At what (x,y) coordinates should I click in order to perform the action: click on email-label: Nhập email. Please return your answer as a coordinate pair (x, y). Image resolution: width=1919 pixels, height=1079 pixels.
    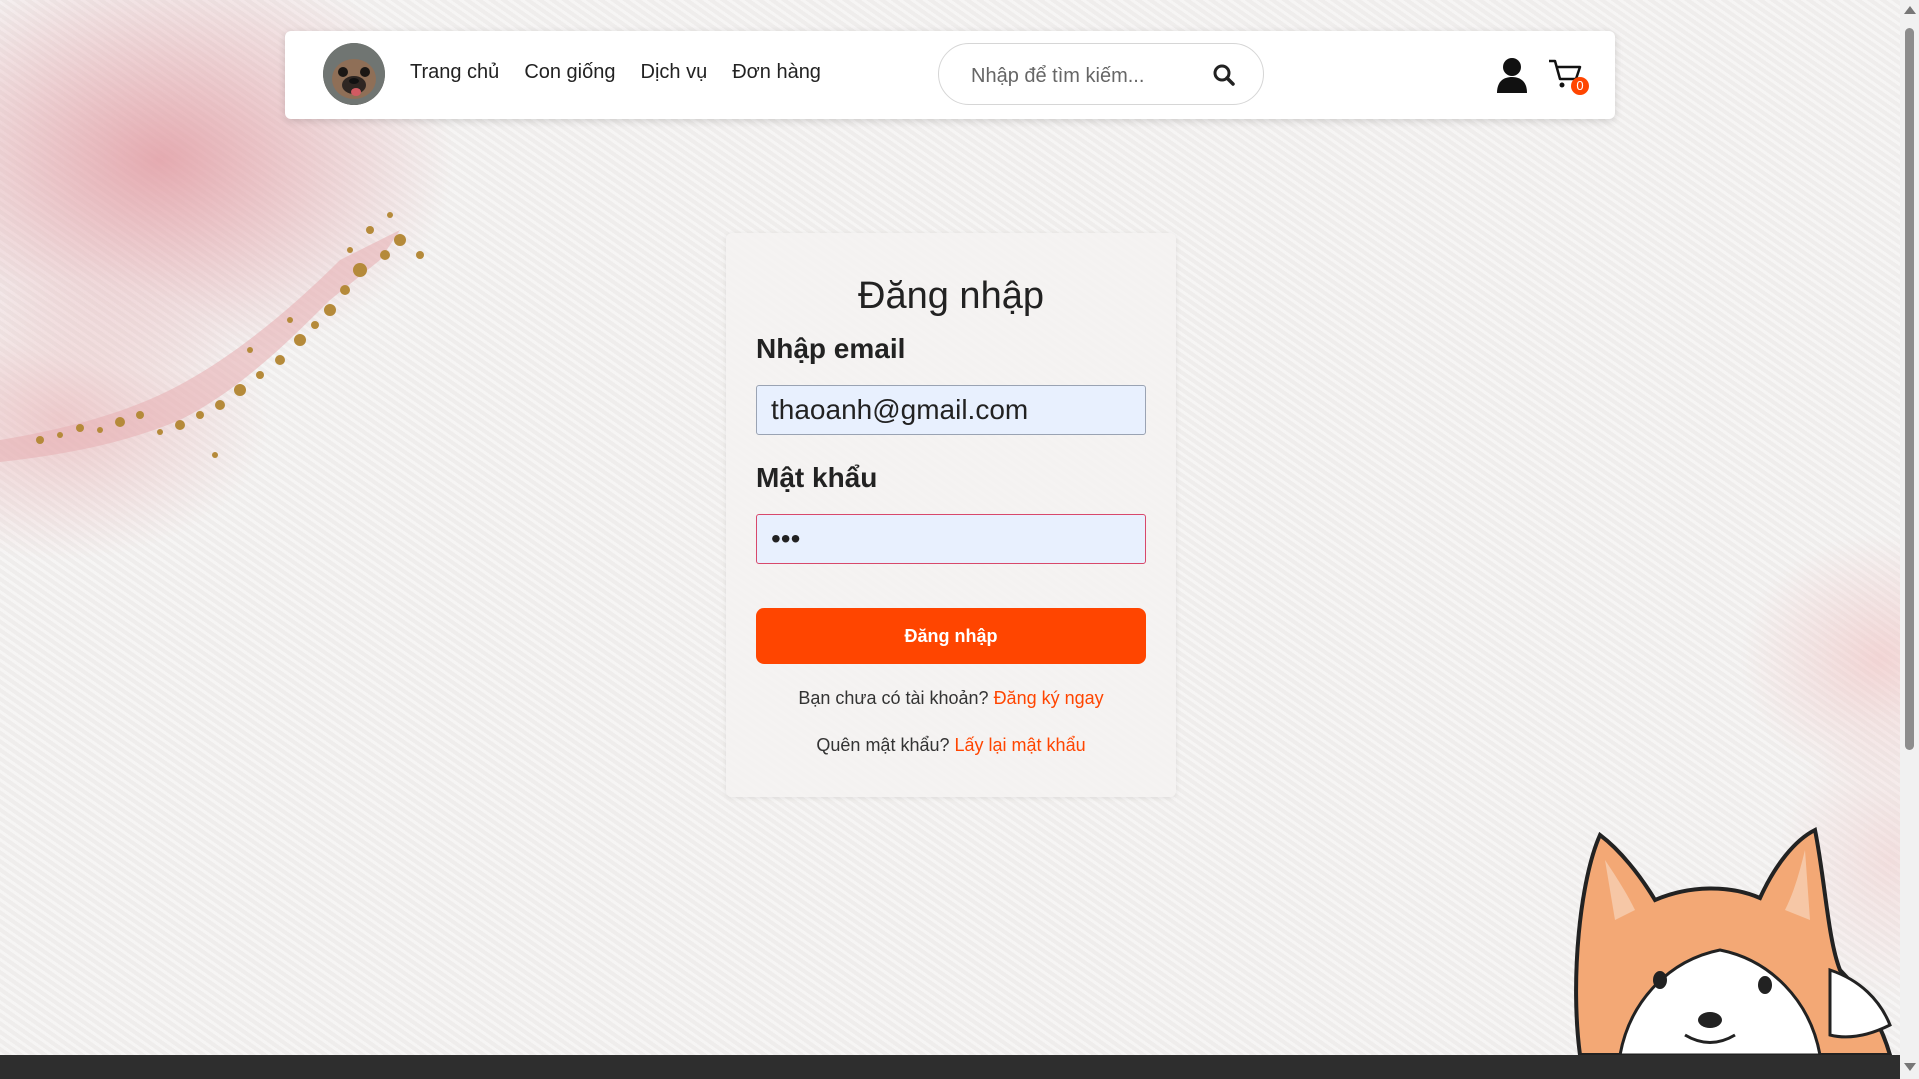
    Looking at the image, I should click on (831, 348).